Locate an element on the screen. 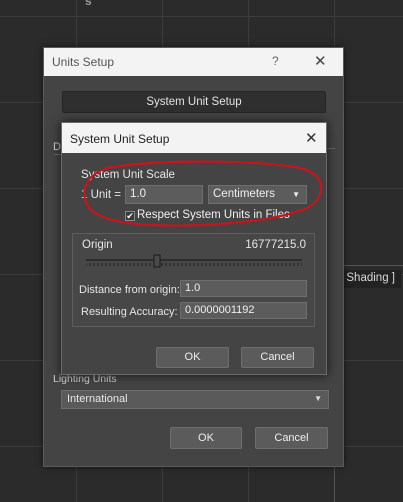 The height and width of the screenshot is (502, 403). units-setup-title: Units Setup is located at coordinates (83, 62).